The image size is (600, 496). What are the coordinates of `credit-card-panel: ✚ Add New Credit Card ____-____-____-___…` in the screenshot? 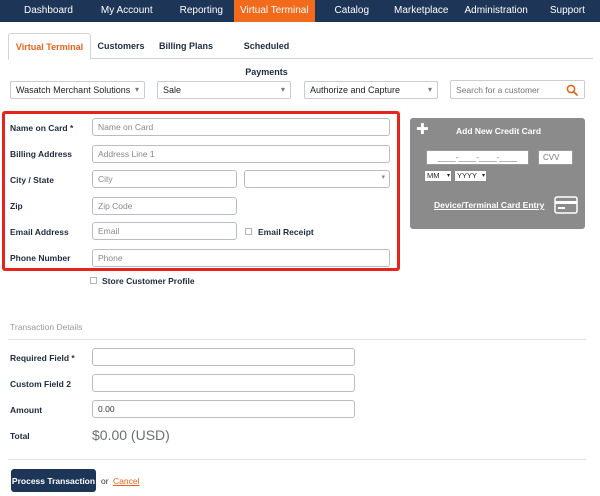 It's located at (497, 173).